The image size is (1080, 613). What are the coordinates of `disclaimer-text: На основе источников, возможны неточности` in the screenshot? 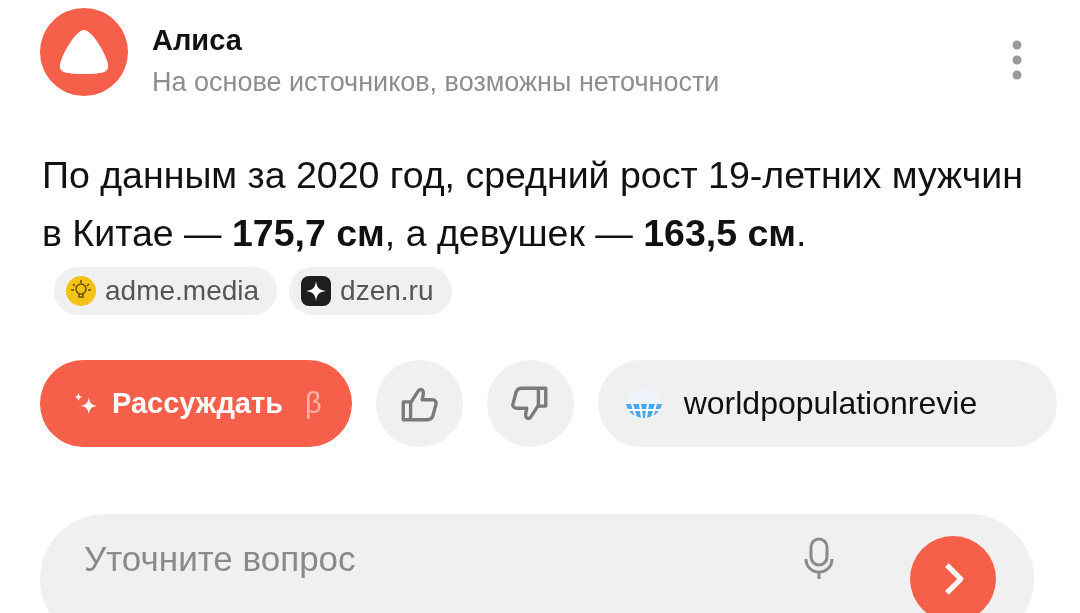 It's located at (436, 82).